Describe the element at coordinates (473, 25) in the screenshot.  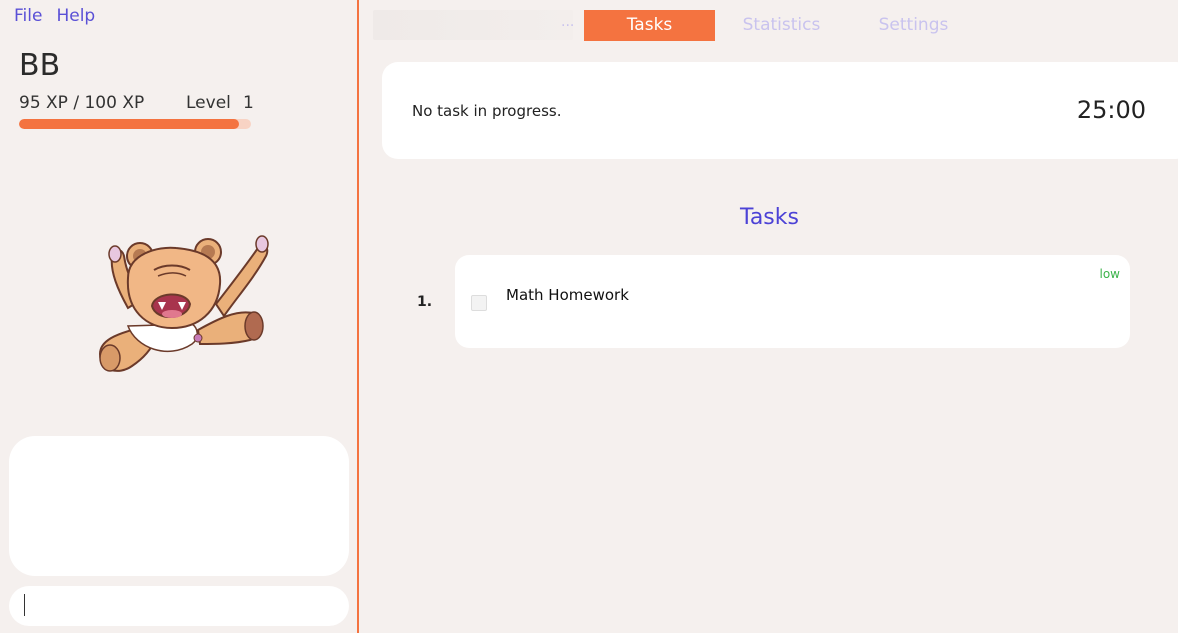
I see `tab-hidden` at that location.